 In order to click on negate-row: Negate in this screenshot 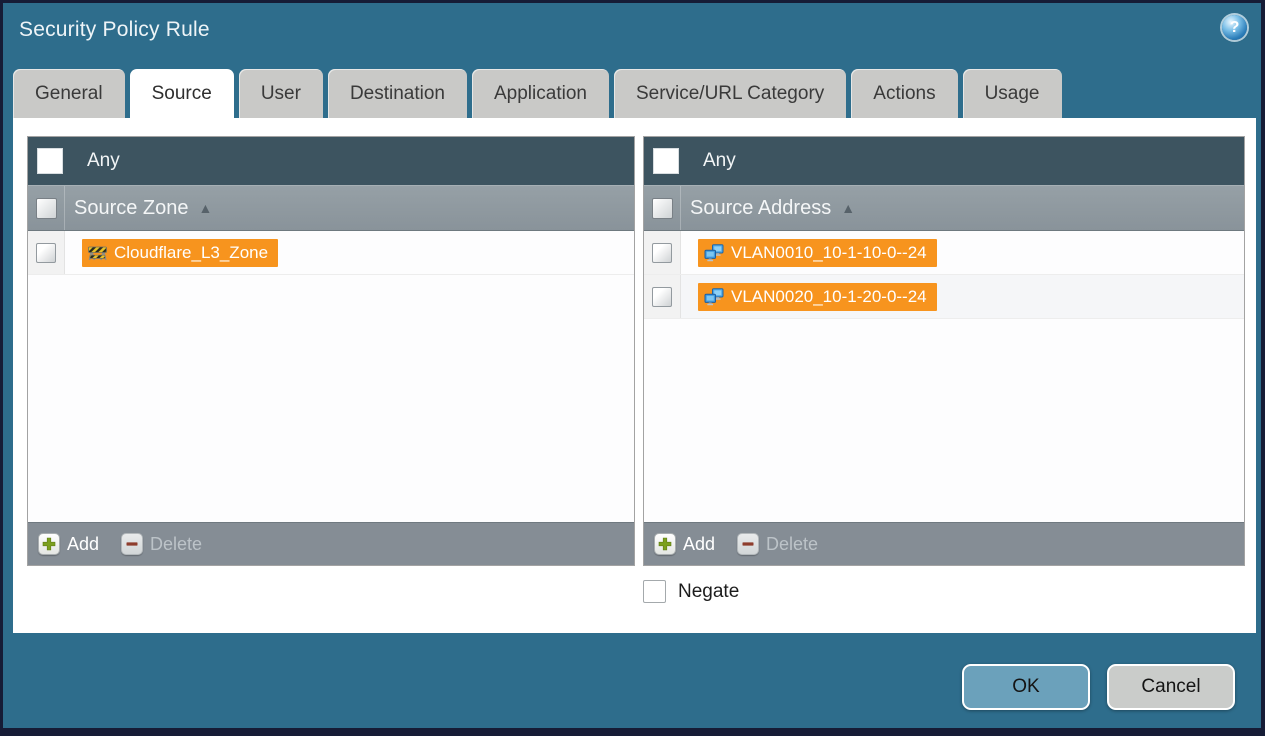, I will do `click(691, 591)`.